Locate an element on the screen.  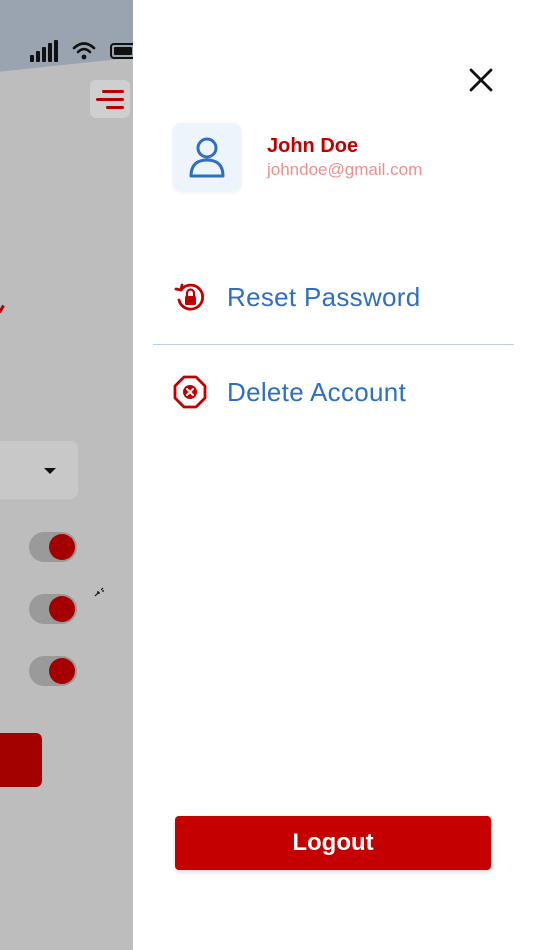
status-bar is located at coordinates (85, 51).